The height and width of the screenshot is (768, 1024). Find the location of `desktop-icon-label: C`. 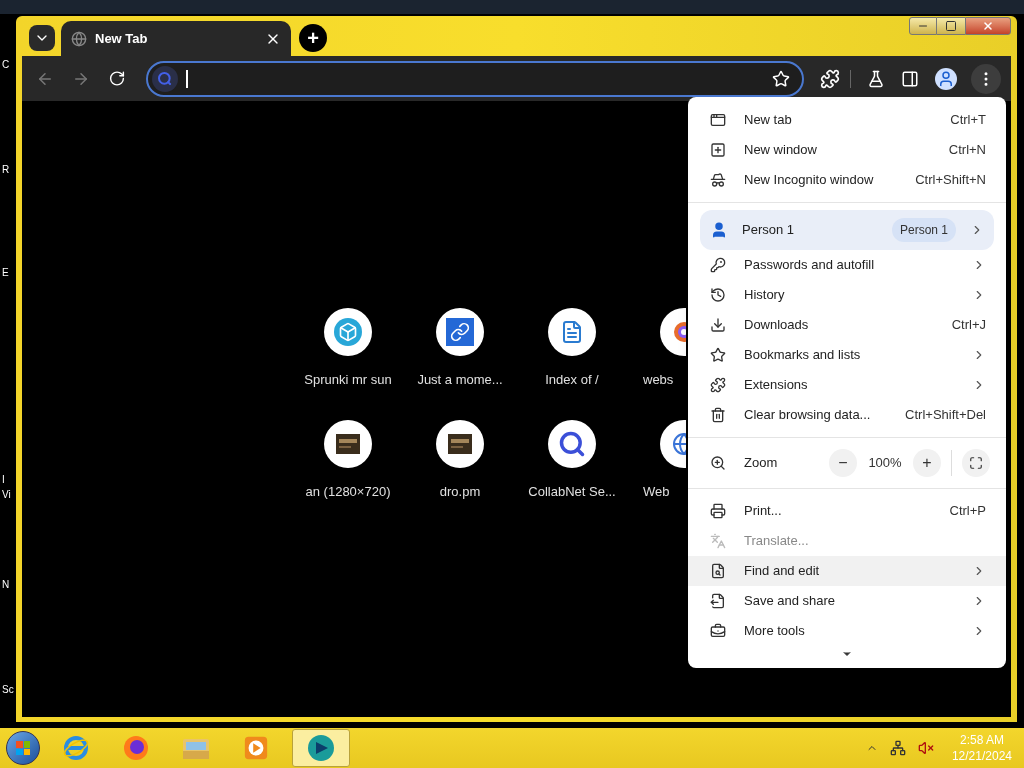

desktop-icon-label: C is located at coordinates (6, 65).